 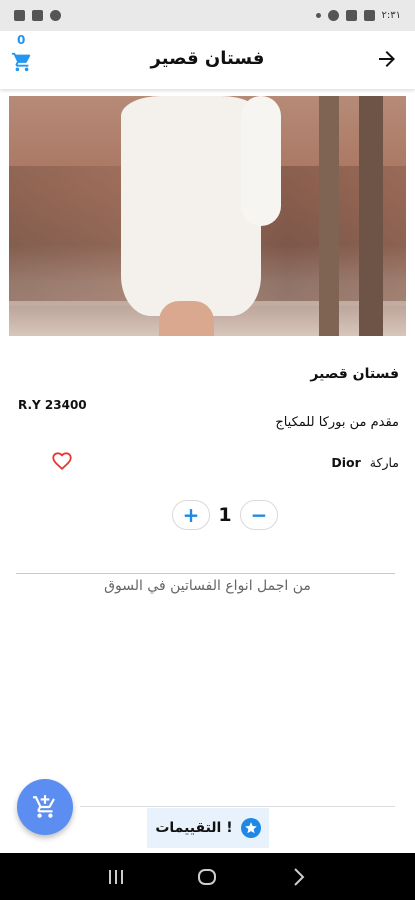 I want to click on brand-value: Dior, so click(x=346, y=462).